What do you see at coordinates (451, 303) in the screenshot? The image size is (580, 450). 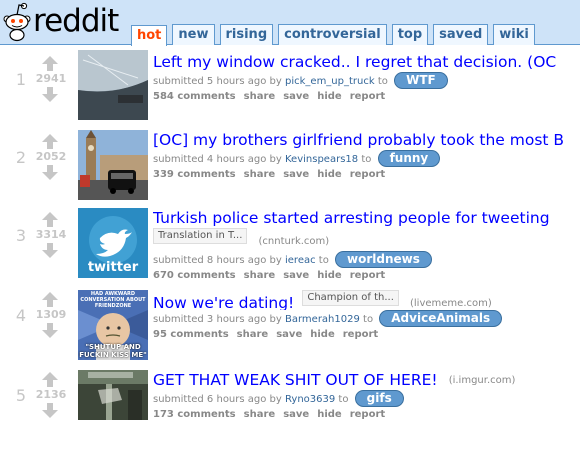 I see `post-domain: (livememe.com)` at bounding box center [451, 303].